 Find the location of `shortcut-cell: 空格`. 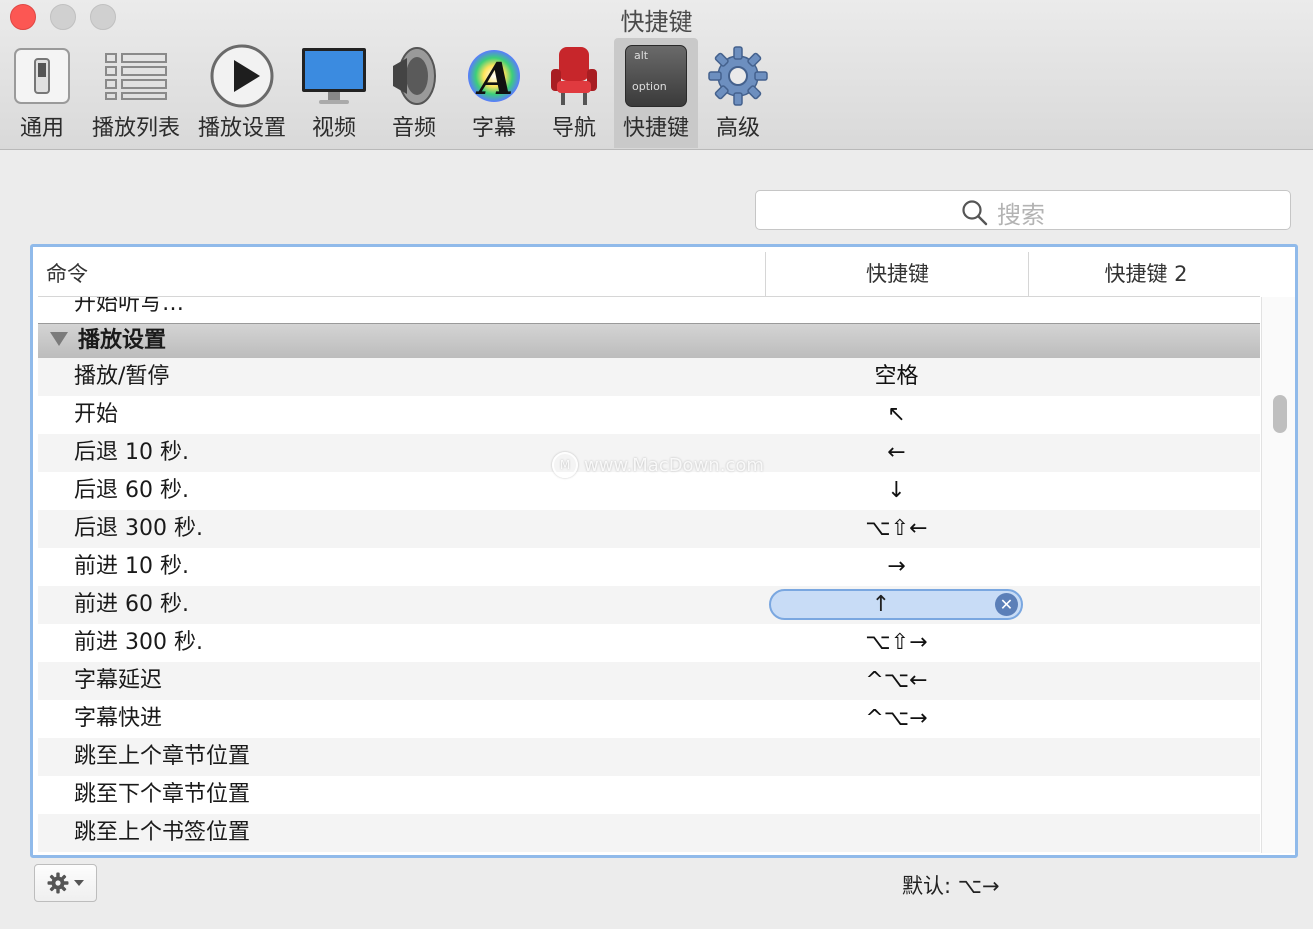

shortcut-cell: 空格 is located at coordinates (896, 377).